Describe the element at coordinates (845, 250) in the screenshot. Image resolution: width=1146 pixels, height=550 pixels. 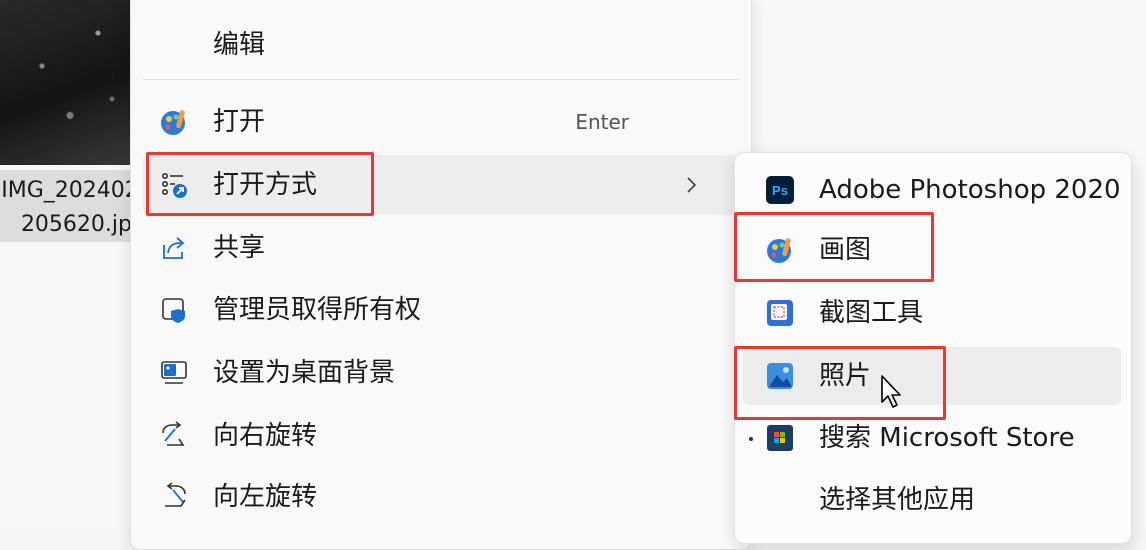
I see `submenu-item-paint-label: 画图` at that location.